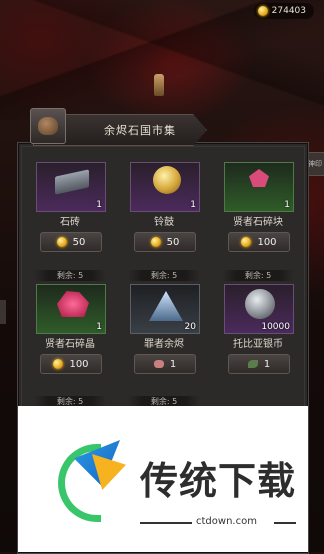  Describe the element at coordinates (48, 126) in the screenshot. I see `money-bag-icon` at that location.